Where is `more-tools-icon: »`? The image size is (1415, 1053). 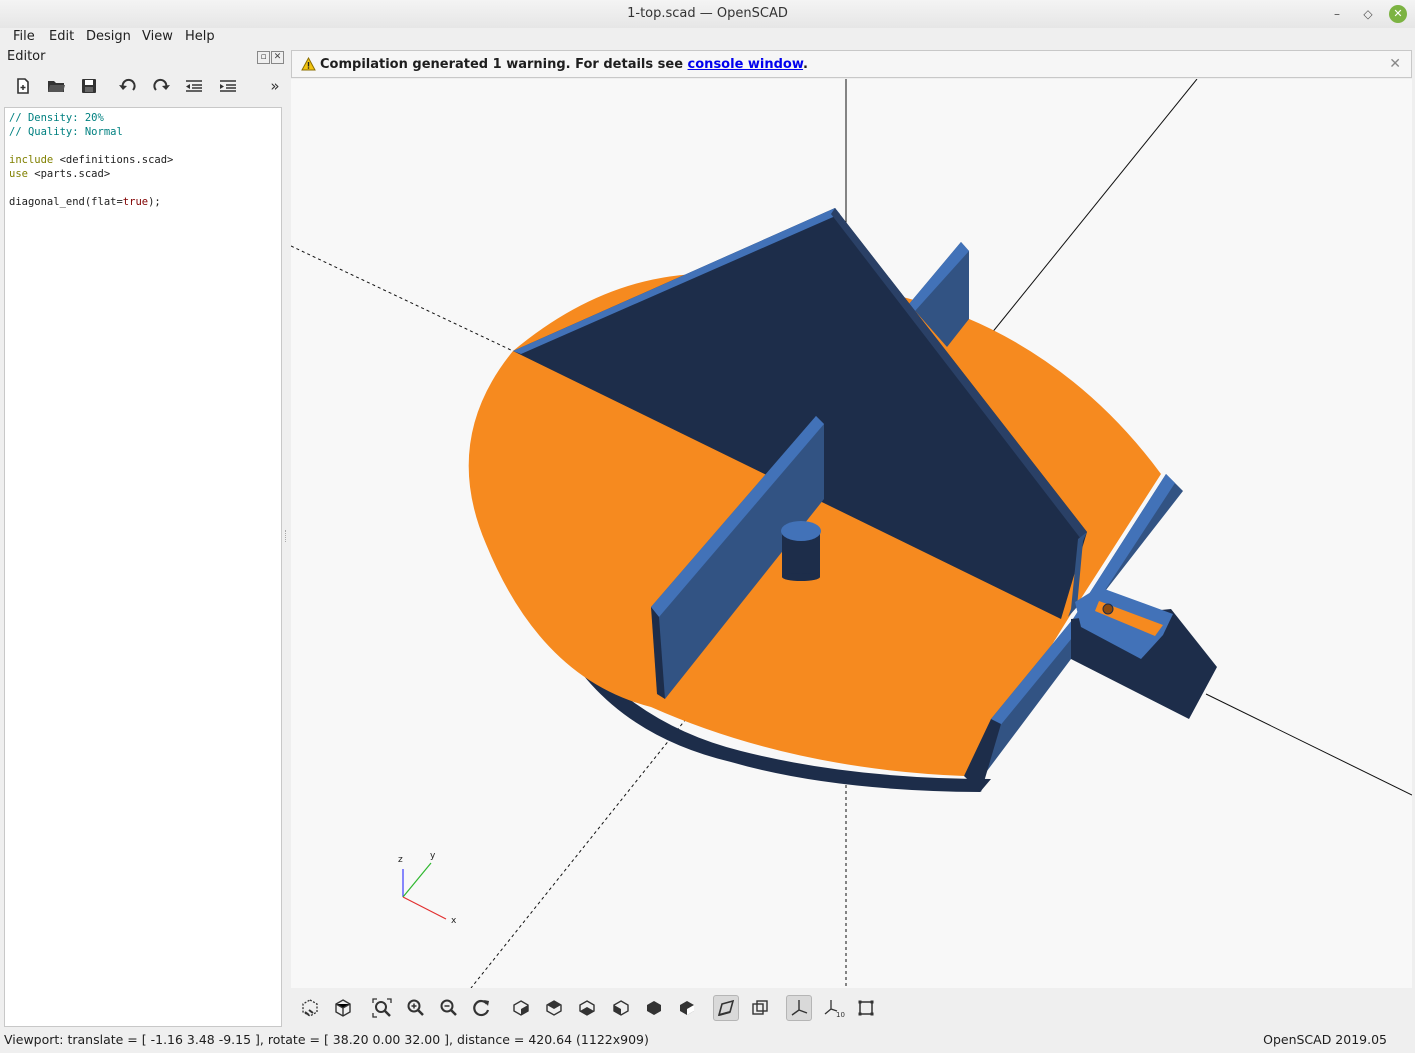
more-tools-icon: » is located at coordinates (275, 86).